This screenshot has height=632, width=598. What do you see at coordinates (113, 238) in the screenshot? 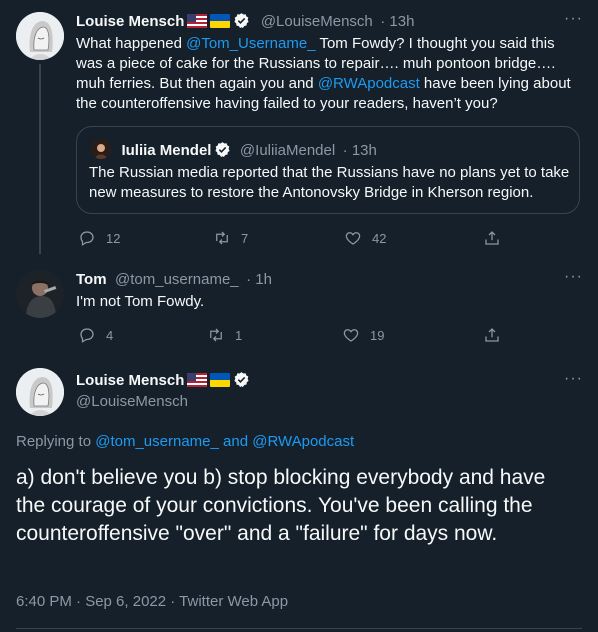
I see `reply-count: 12` at bounding box center [113, 238].